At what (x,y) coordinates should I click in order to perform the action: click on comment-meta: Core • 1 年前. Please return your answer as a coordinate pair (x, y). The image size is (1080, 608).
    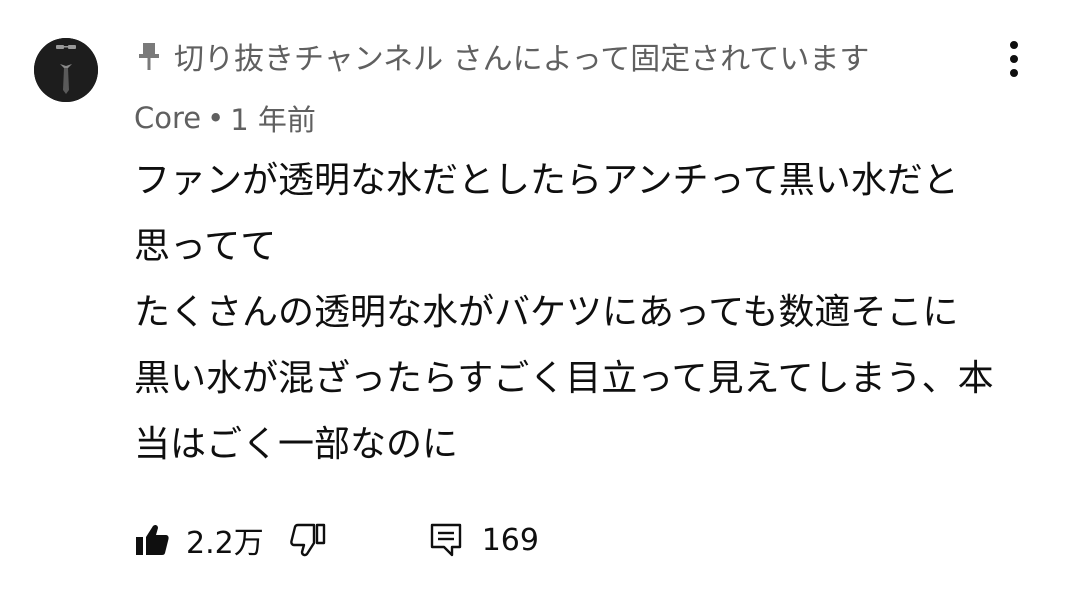
    Looking at the image, I should click on (225, 118).